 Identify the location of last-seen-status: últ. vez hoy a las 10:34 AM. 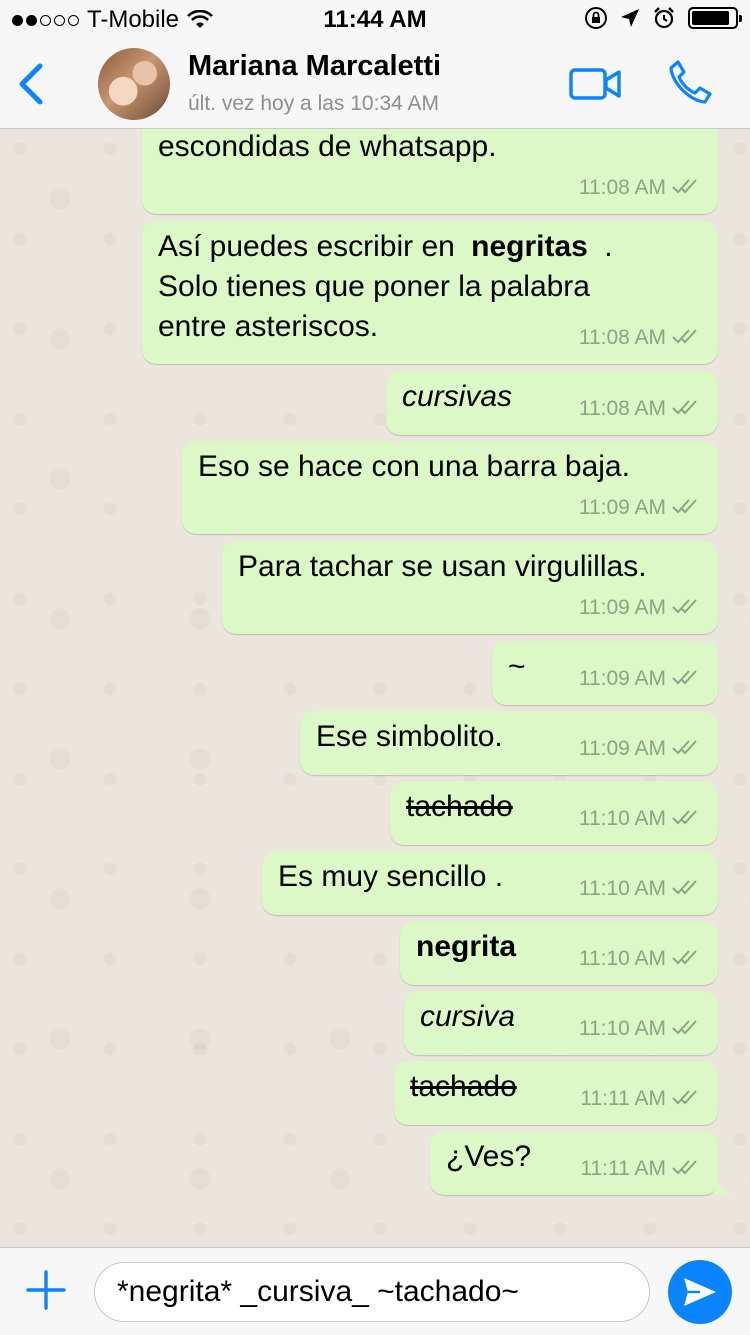
(313, 103).